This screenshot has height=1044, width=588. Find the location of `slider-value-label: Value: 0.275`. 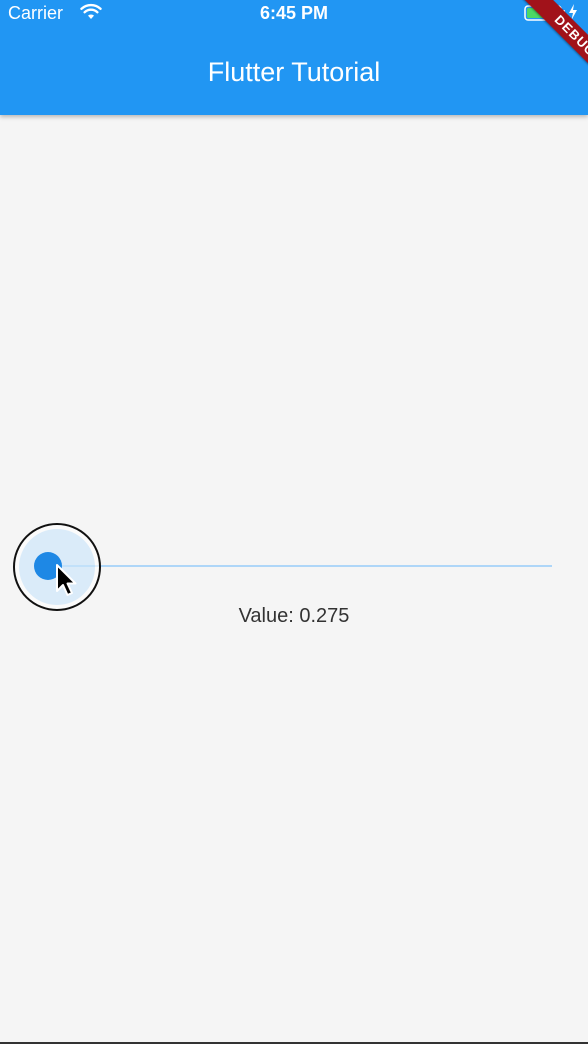

slider-value-label: Value: 0.275 is located at coordinates (294, 616).